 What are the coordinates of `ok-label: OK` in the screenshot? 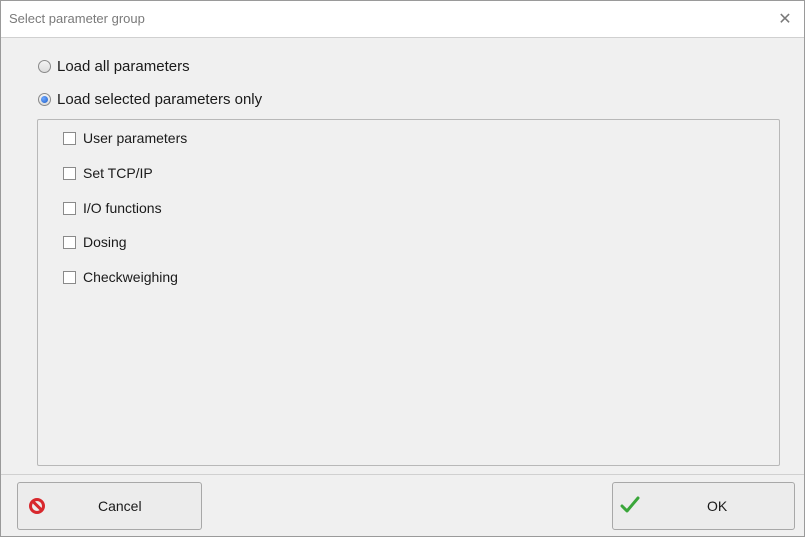 It's located at (717, 506).